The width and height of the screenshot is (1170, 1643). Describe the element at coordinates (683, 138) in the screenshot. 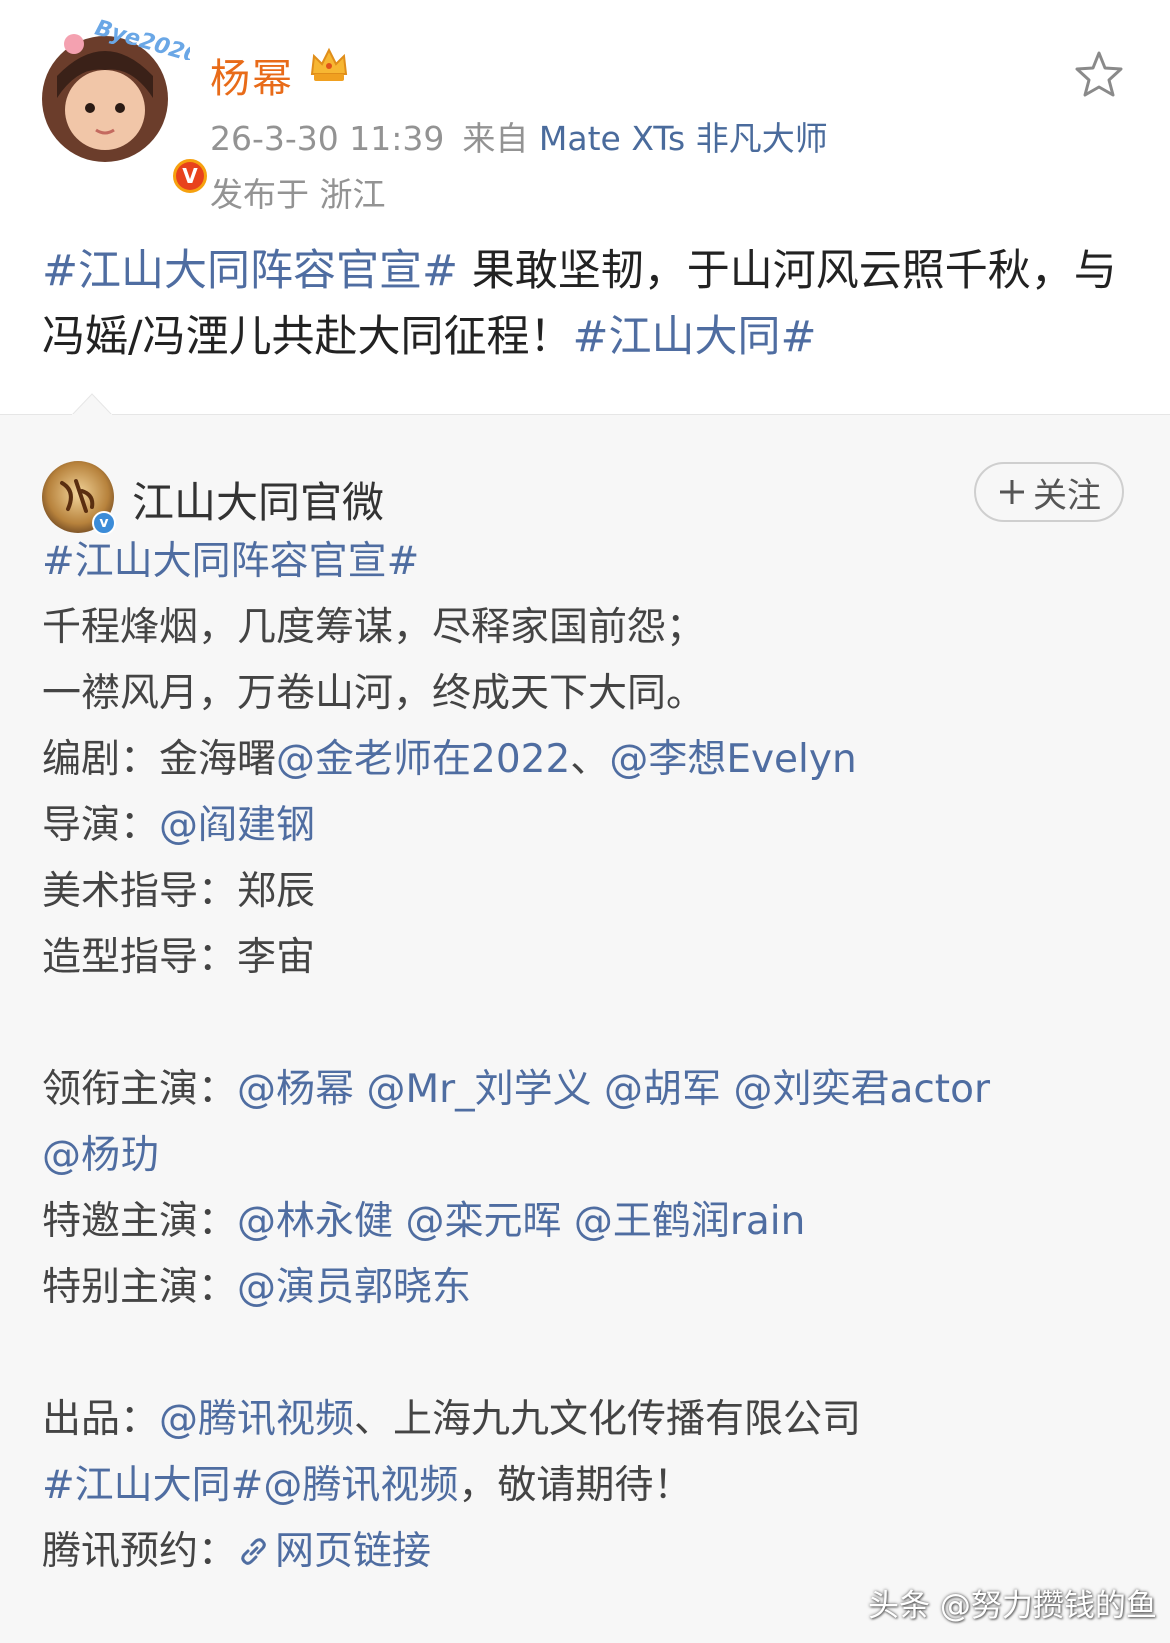

I see `device-link: Mate XTs 非凡大师` at that location.